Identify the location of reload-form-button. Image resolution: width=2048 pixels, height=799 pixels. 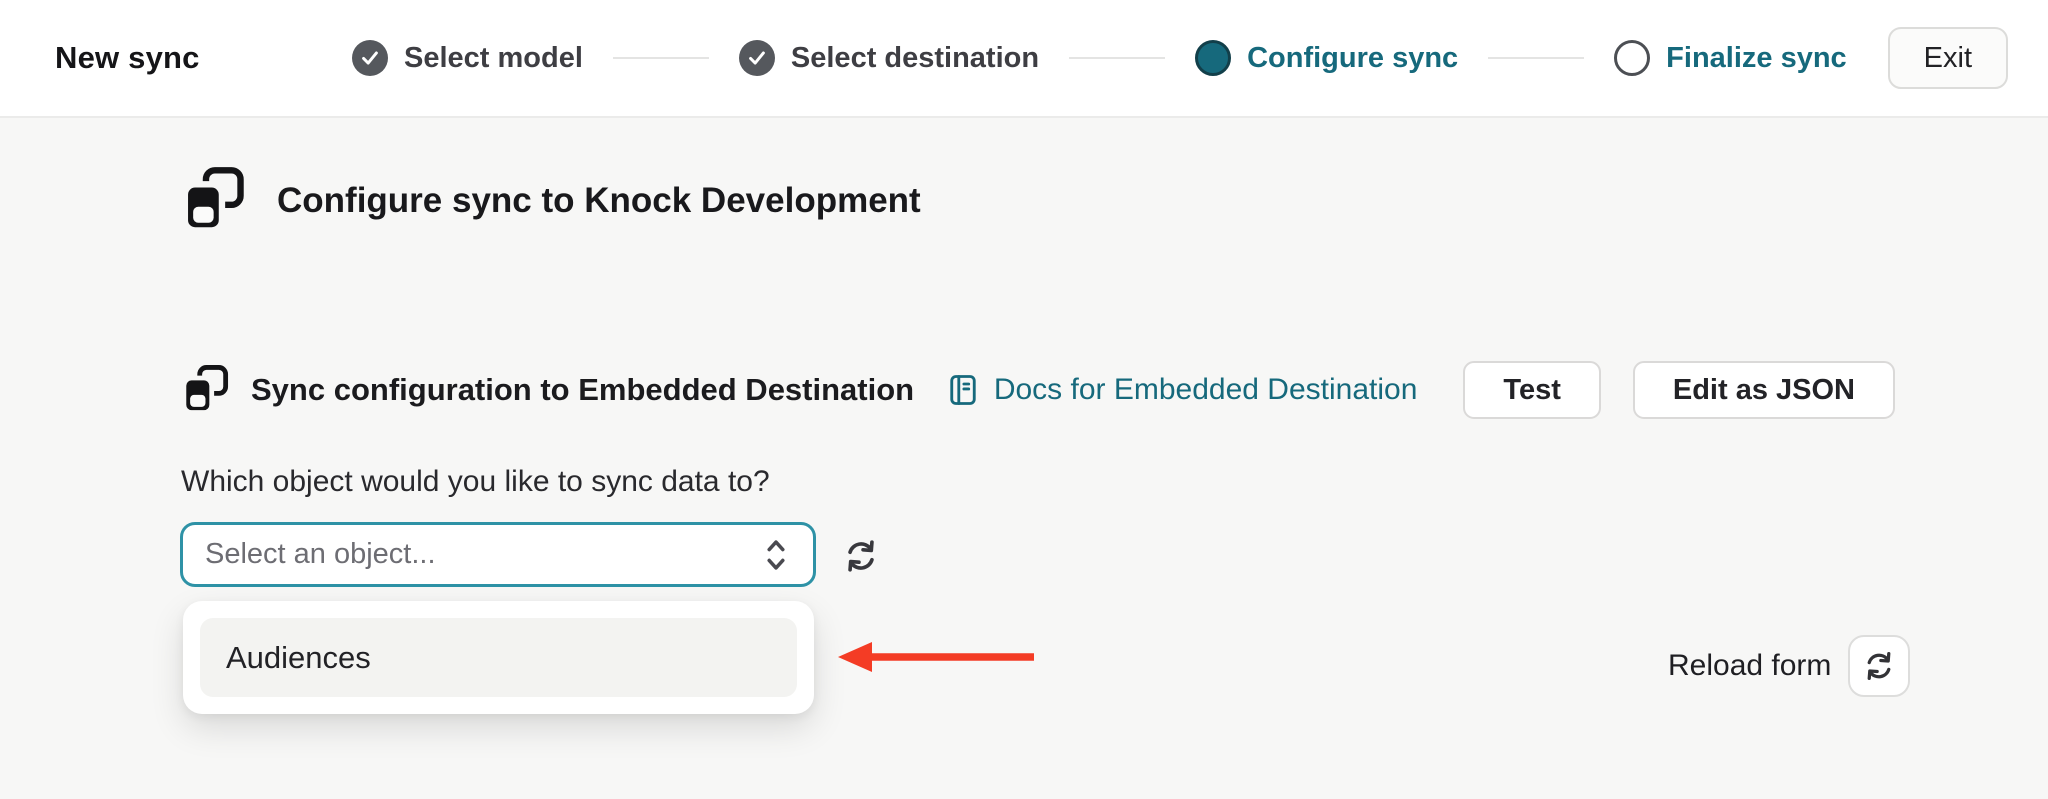
(1879, 666).